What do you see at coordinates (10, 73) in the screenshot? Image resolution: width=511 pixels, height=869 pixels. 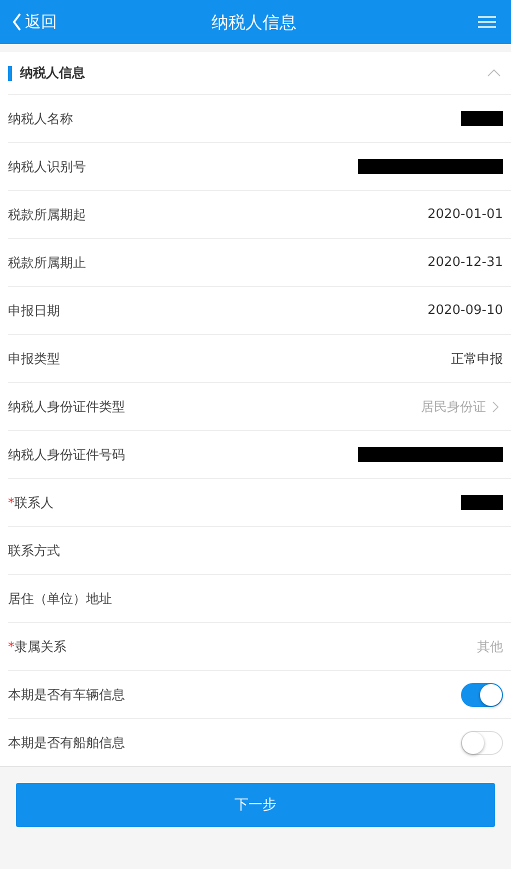 I see `accent-bar` at bounding box center [10, 73].